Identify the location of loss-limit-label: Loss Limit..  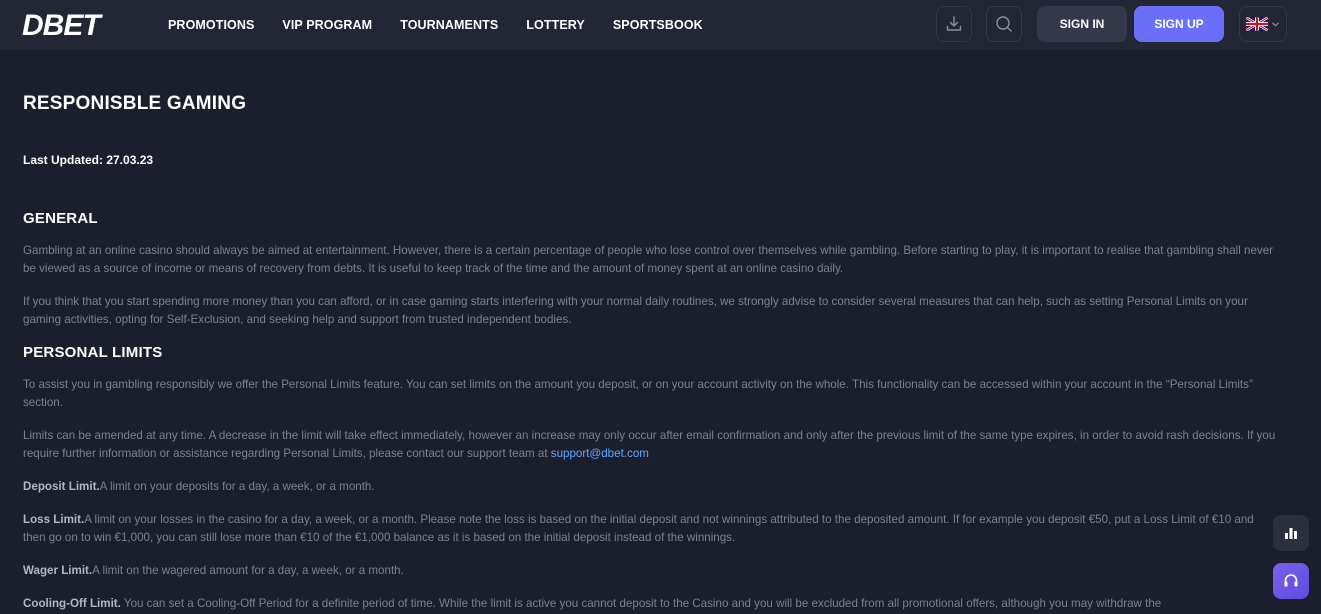
(54, 519).